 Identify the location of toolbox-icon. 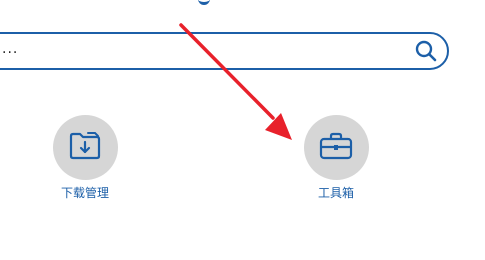
(336, 148).